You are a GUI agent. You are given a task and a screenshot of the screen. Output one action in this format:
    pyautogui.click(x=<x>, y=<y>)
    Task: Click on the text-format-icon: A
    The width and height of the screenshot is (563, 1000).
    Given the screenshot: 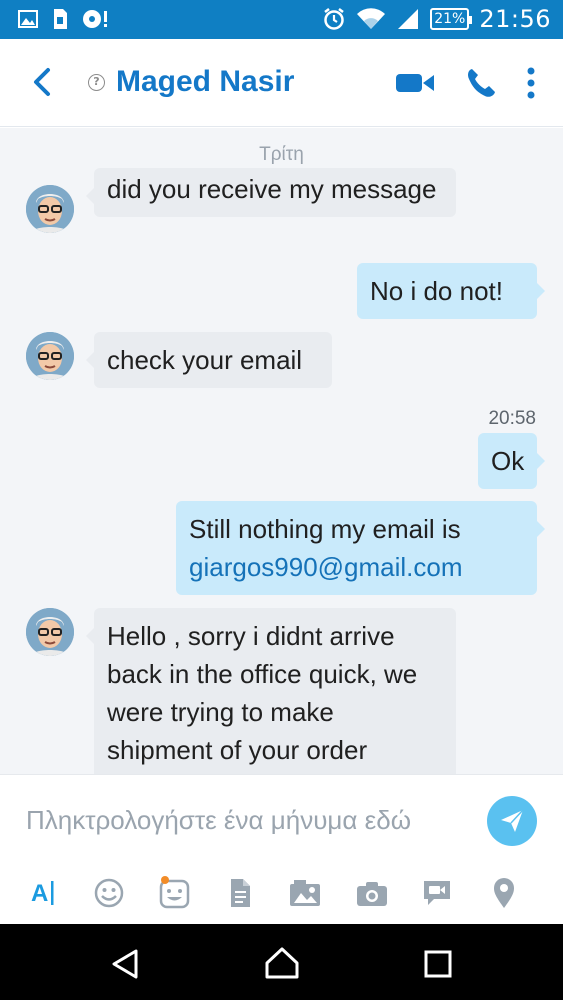 What is the action you would take?
    pyautogui.click(x=43, y=893)
    